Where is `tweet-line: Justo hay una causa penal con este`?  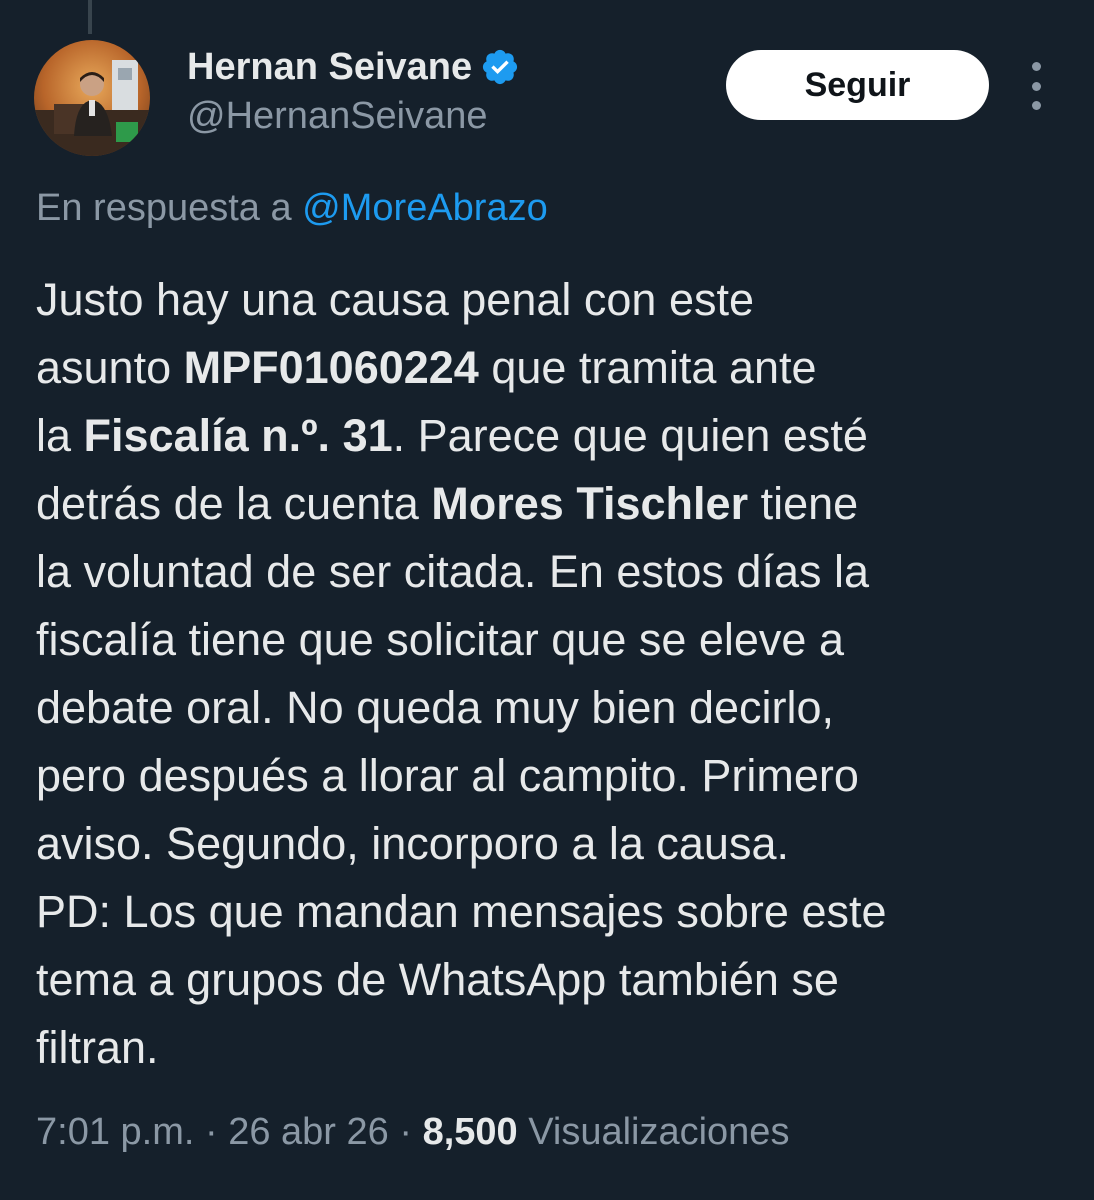 tweet-line: Justo hay una causa penal con este is located at coordinates (551, 300).